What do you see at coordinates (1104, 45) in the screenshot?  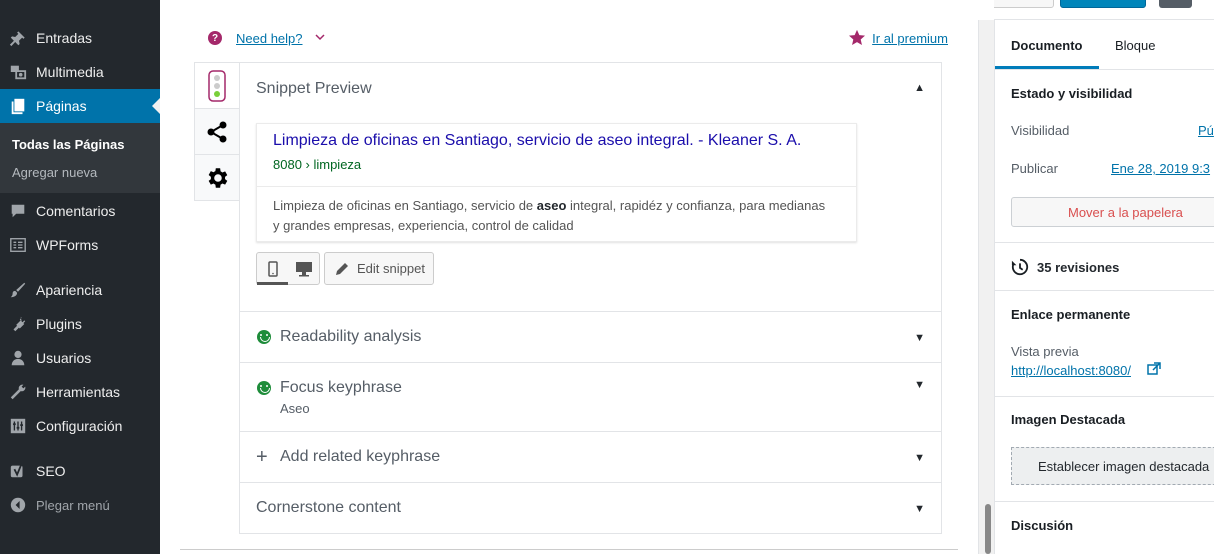 I see `settings-tabs: Documento Bloque` at bounding box center [1104, 45].